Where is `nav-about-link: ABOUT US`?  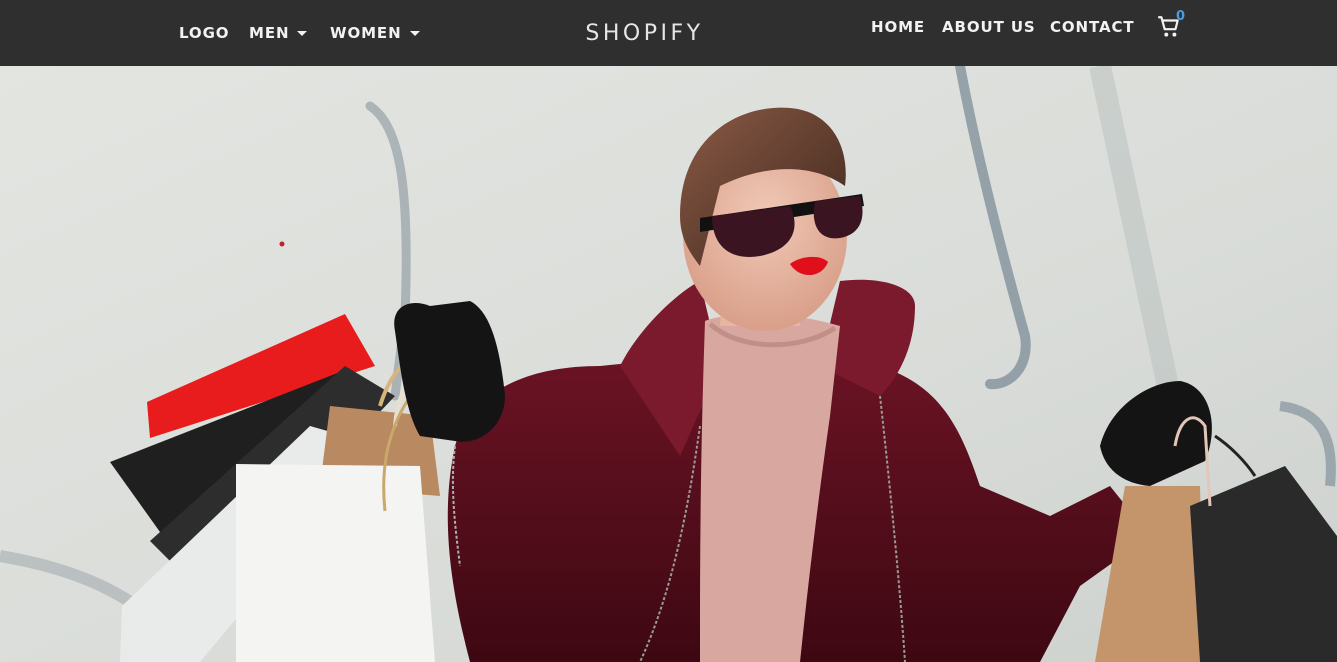 nav-about-link: ABOUT US is located at coordinates (989, 30).